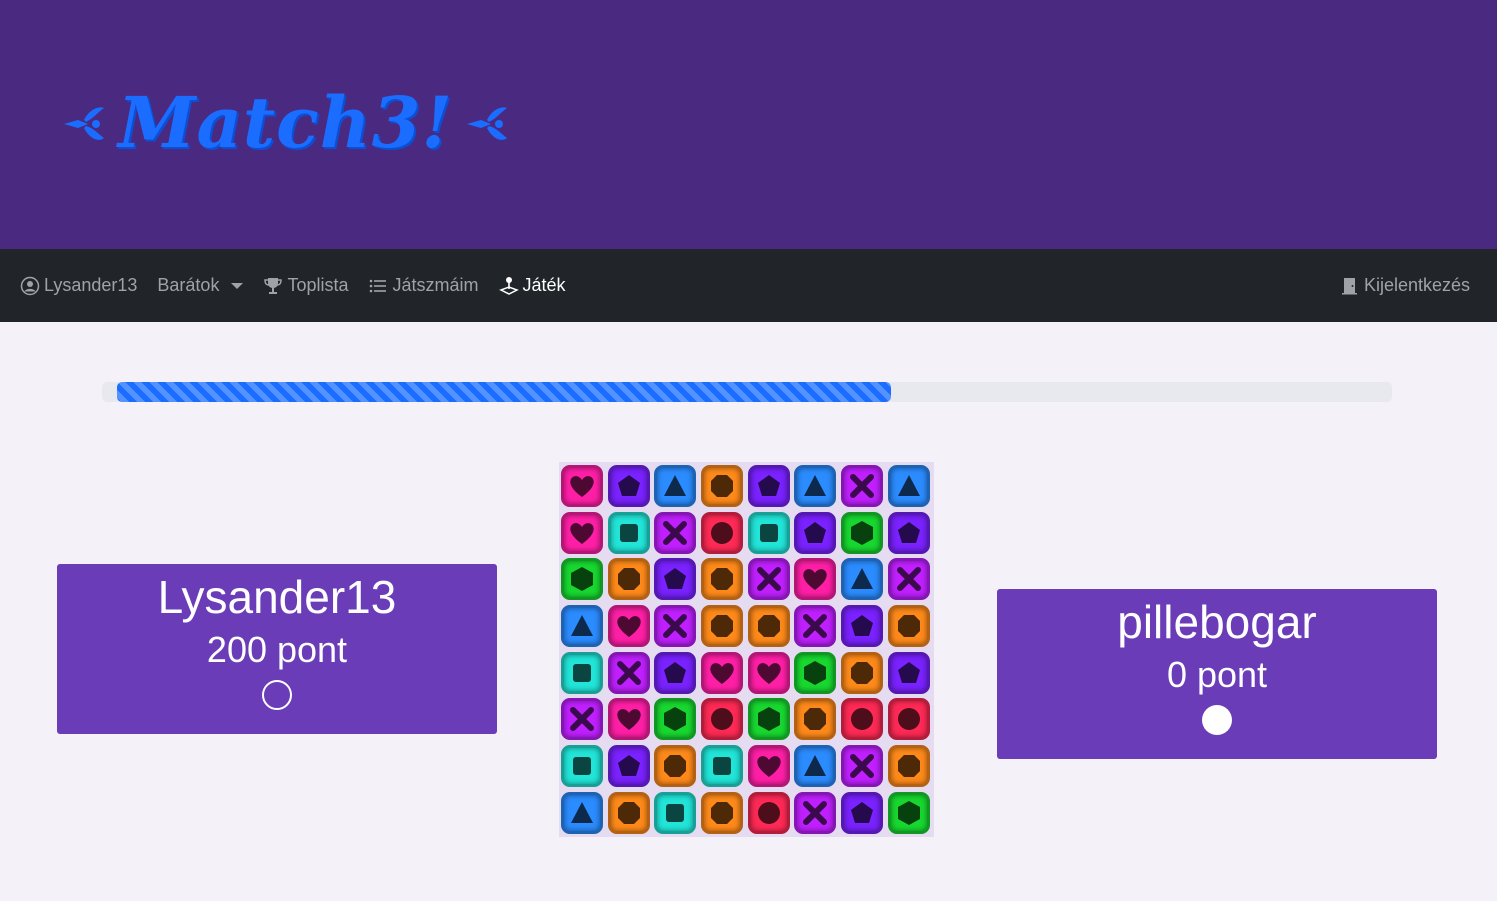  What do you see at coordinates (544, 285) in the screenshot?
I see `nav-play-label: Játék` at bounding box center [544, 285].